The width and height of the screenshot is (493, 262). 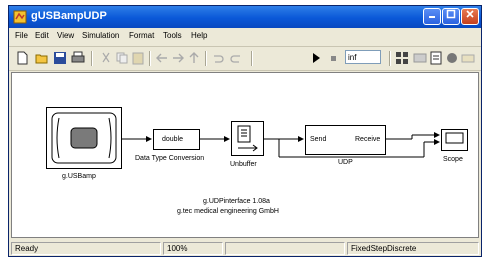 I want to click on debug-icon, so click(x=436, y=58).